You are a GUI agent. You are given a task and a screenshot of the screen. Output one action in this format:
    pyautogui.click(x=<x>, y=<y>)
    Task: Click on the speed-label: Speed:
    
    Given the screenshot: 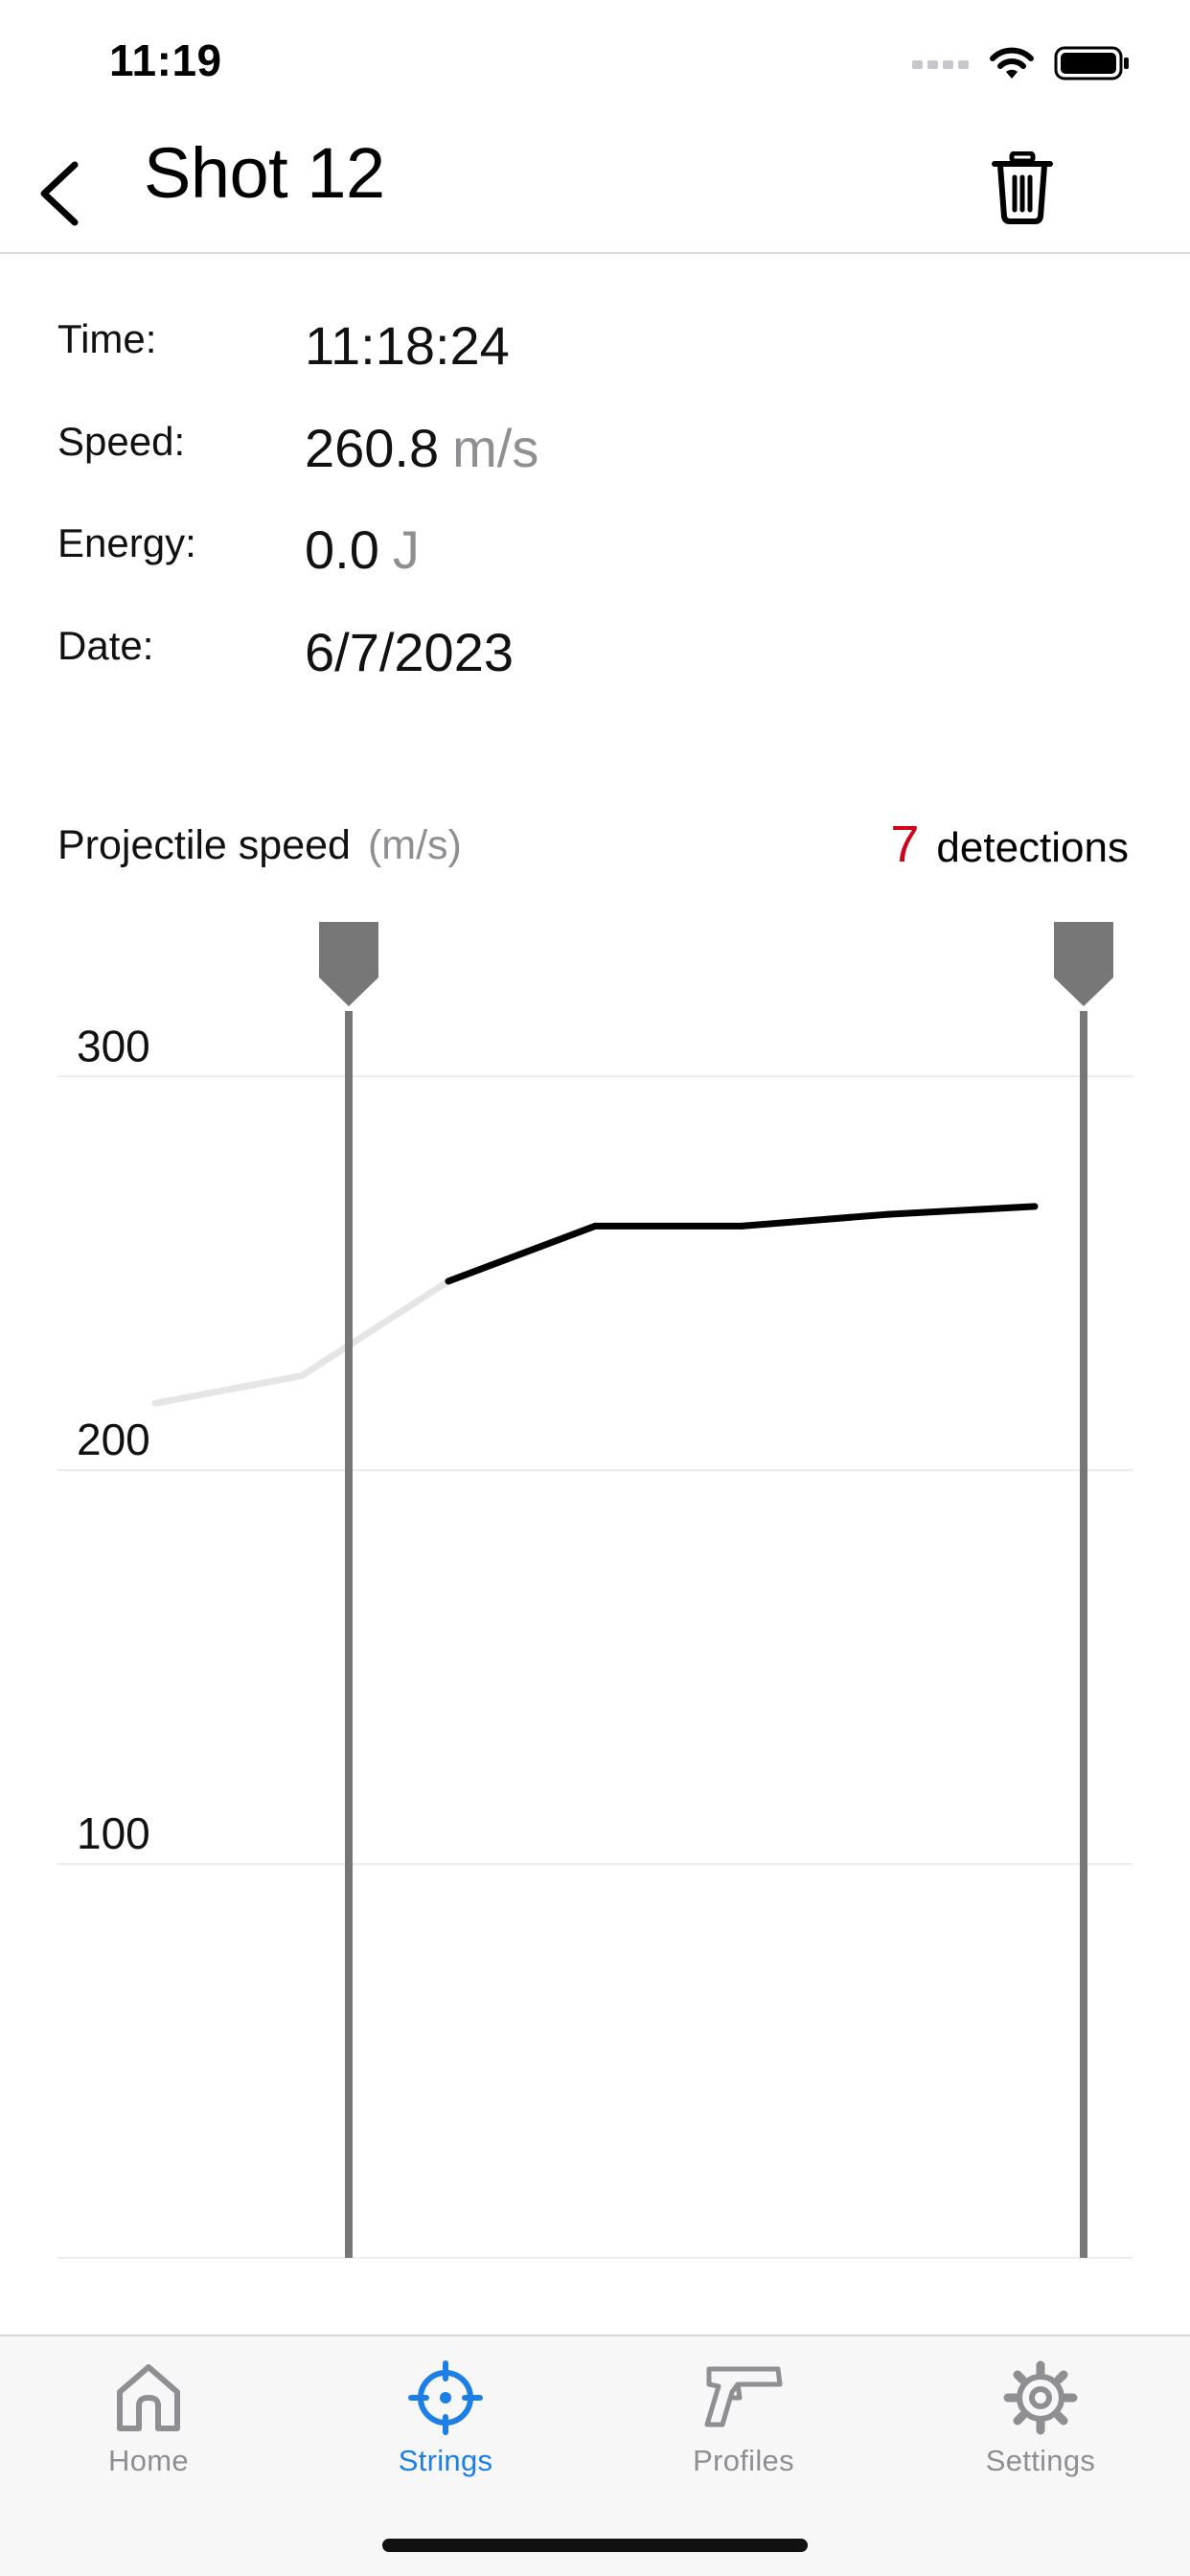 What is the action you would take?
    pyautogui.click(x=122, y=441)
    